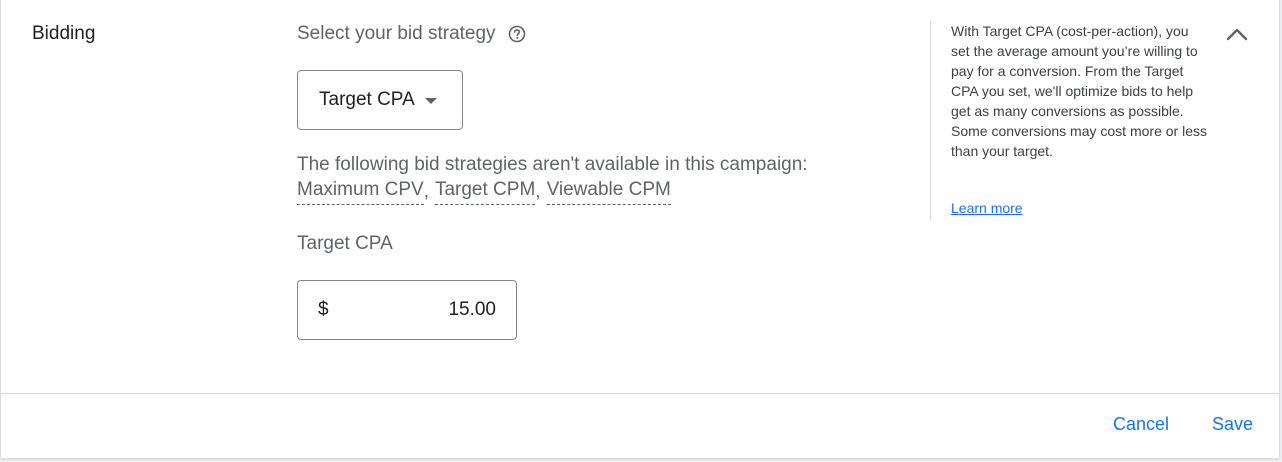 This screenshot has height=462, width=1282. What do you see at coordinates (485, 191) in the screenshot?
I see `unavailable-strategy: Target CPM` at bounding box center [485, 191].